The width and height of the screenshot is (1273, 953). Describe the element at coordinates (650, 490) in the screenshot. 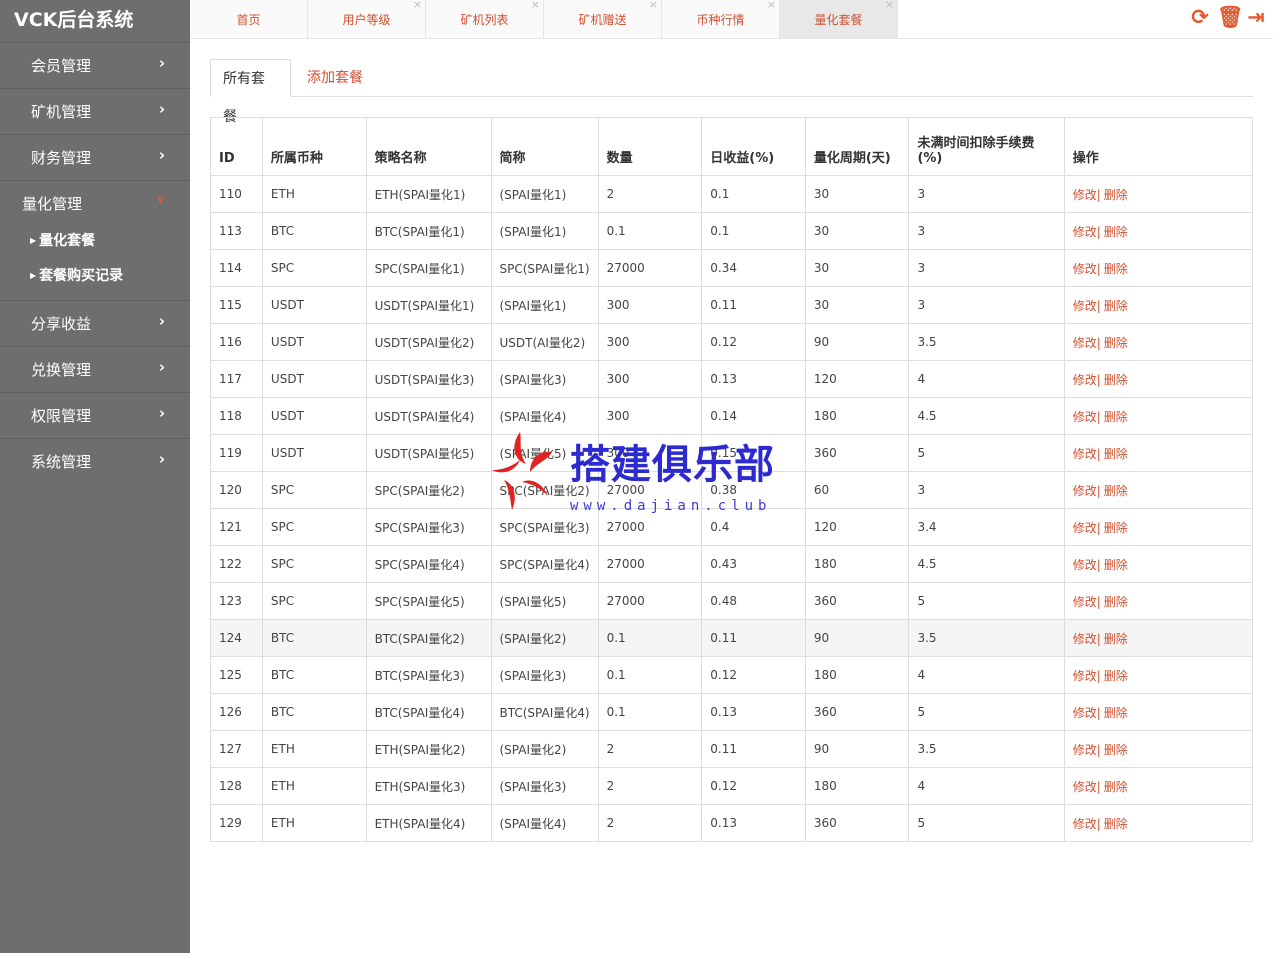

I see `table-cell: 27000` at that location.